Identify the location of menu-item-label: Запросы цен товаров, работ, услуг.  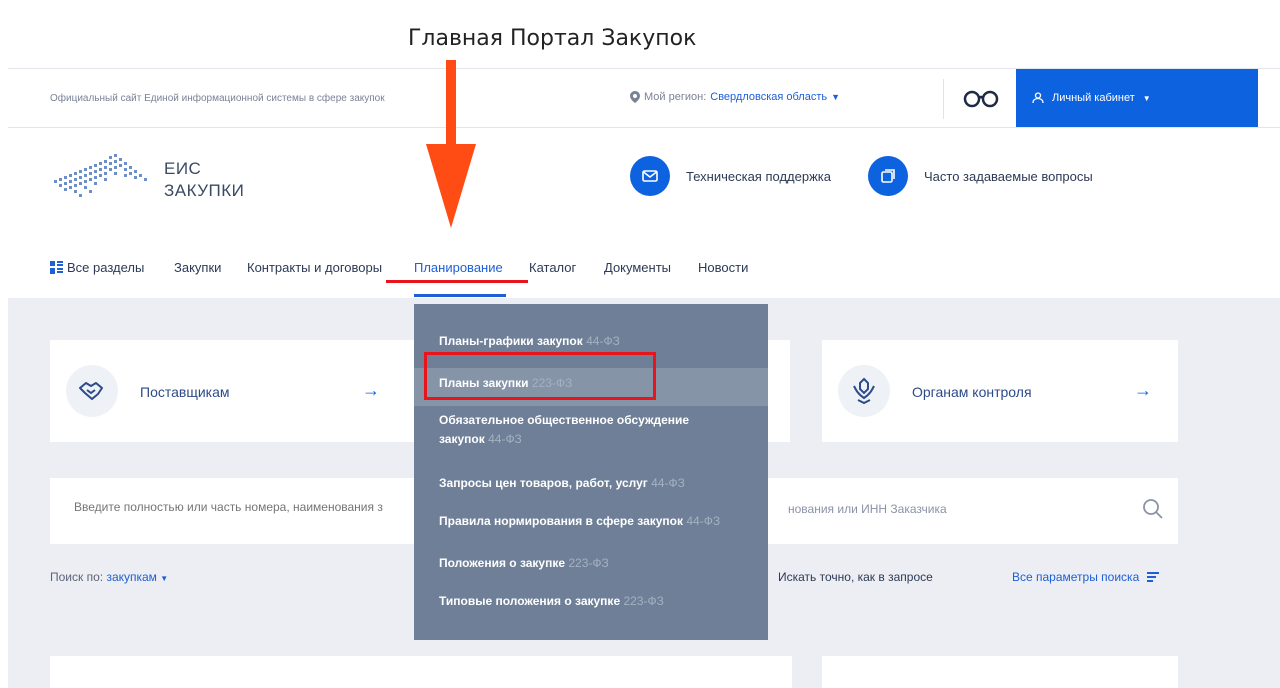
(543, 483).